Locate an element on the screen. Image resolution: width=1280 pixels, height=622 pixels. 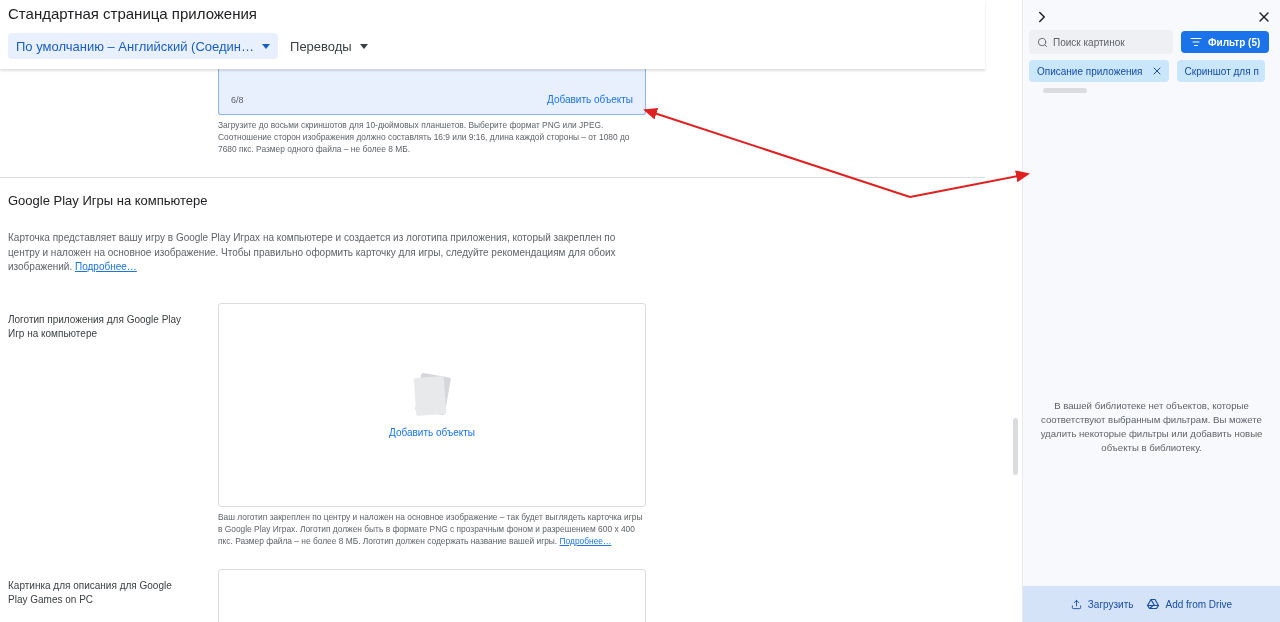
filter-chip: Описание приложения is located at coordinates (1099, 71).